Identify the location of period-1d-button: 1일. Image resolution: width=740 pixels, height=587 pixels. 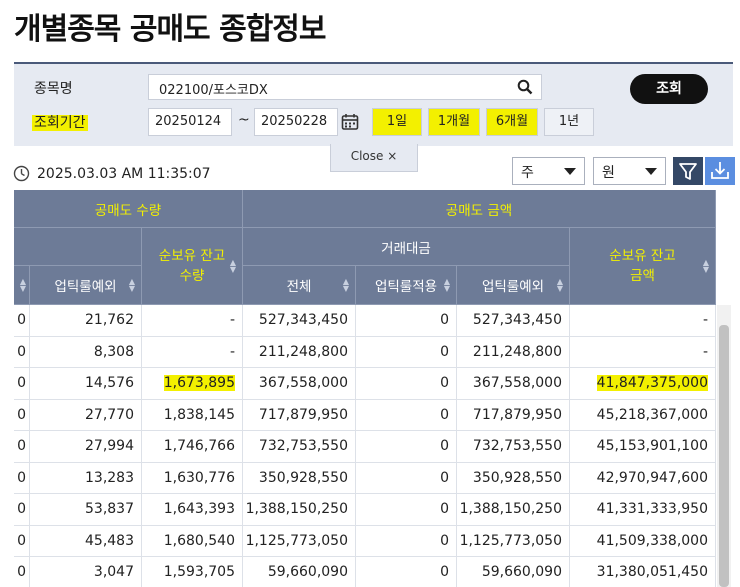
(397, 122).